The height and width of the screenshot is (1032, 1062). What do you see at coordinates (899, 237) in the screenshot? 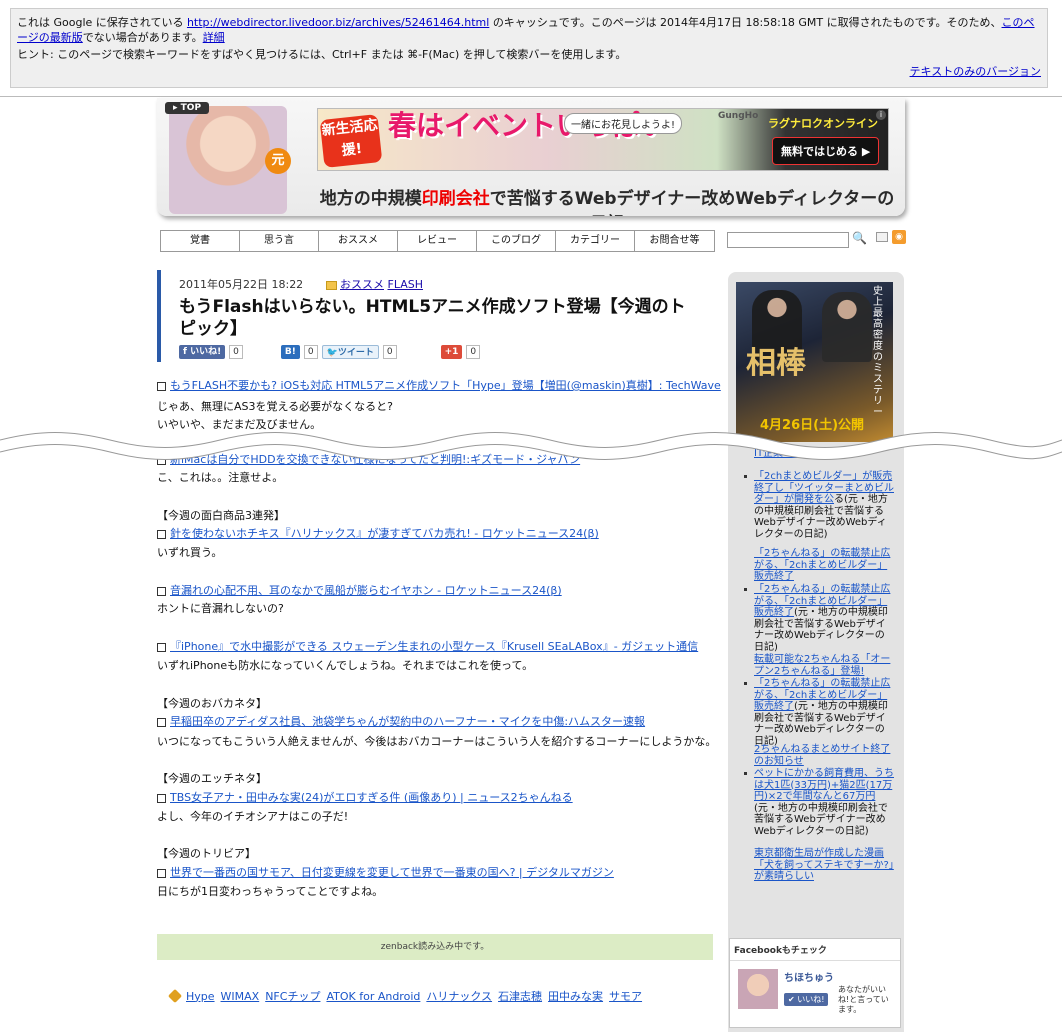
I see `rss-icon: ◉` at bounding box center [899, 237].